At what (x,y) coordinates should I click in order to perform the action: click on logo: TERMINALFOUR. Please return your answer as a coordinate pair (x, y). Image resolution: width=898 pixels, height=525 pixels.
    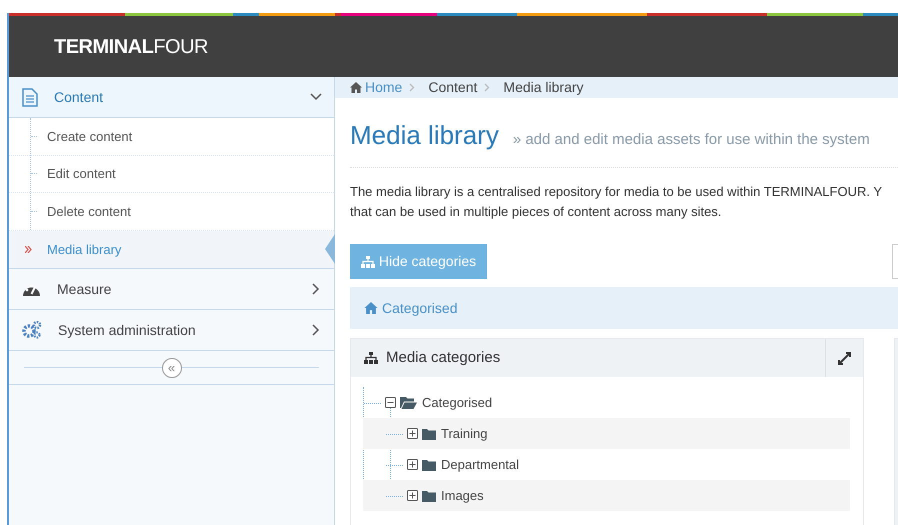
    Looking at the image, I should click on (131, 47).